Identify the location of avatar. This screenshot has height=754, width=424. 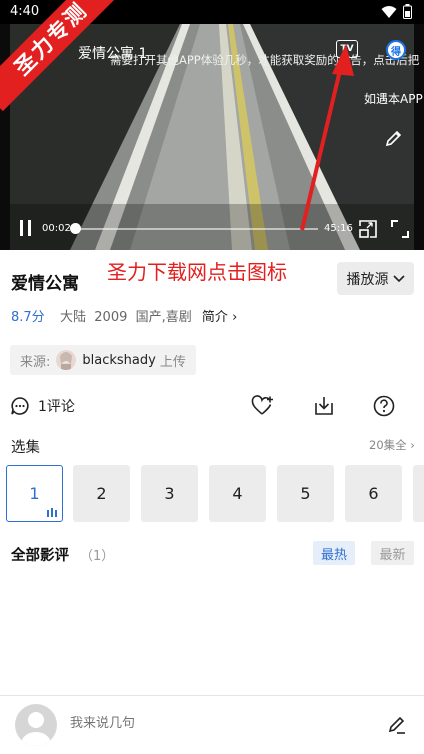
(66, 360).